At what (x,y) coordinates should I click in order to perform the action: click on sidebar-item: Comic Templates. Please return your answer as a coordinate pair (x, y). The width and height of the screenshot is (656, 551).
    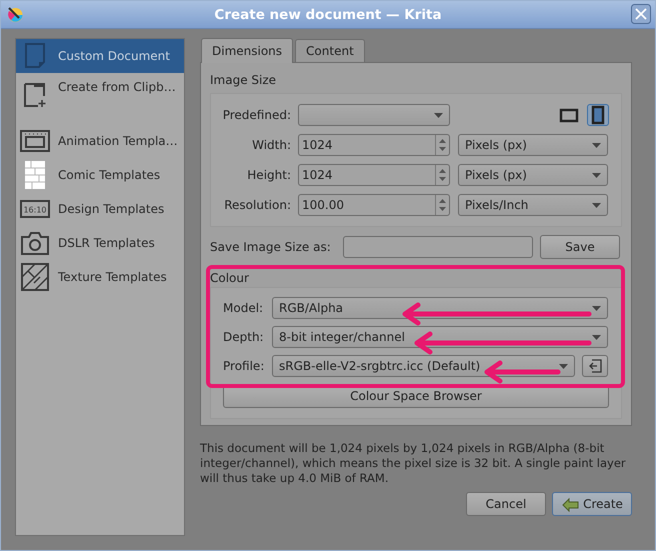
    Looking at the image, I should click on (100, 175).